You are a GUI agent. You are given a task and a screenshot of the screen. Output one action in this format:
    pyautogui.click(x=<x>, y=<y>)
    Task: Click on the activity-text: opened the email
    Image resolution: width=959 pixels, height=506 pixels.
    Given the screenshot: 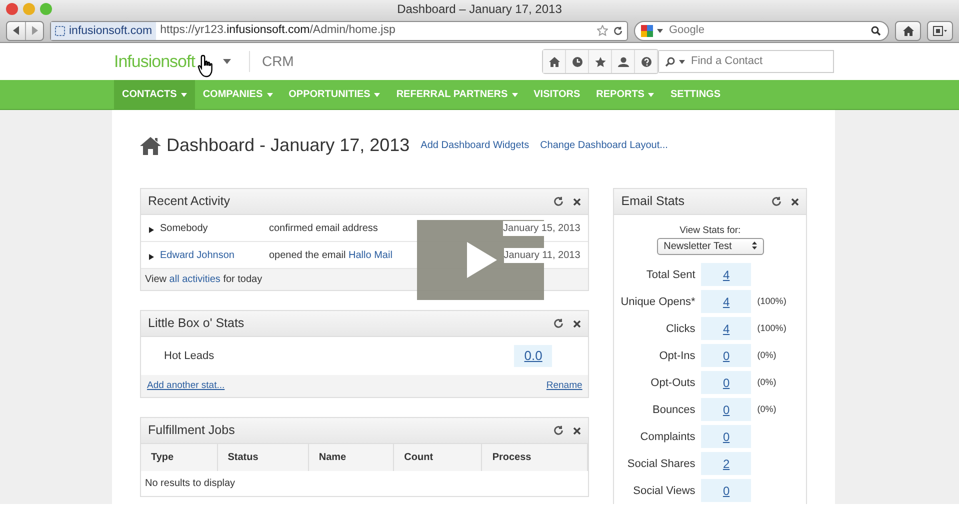 What is the action you would take?
    pyautogui.click(x=307, y=255)
    